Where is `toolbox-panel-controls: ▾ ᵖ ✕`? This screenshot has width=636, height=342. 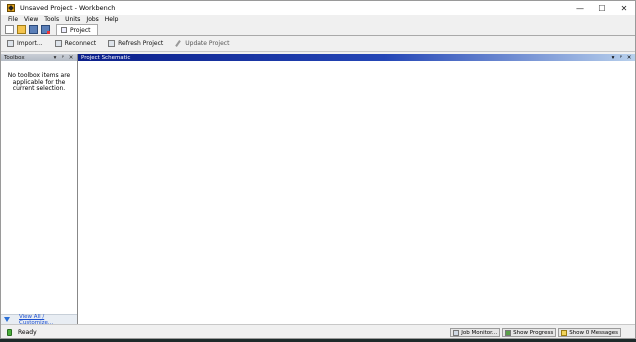 toolbox-panel-controls: ▾ ᵖ ✕ is located at coordinates (63, 57).